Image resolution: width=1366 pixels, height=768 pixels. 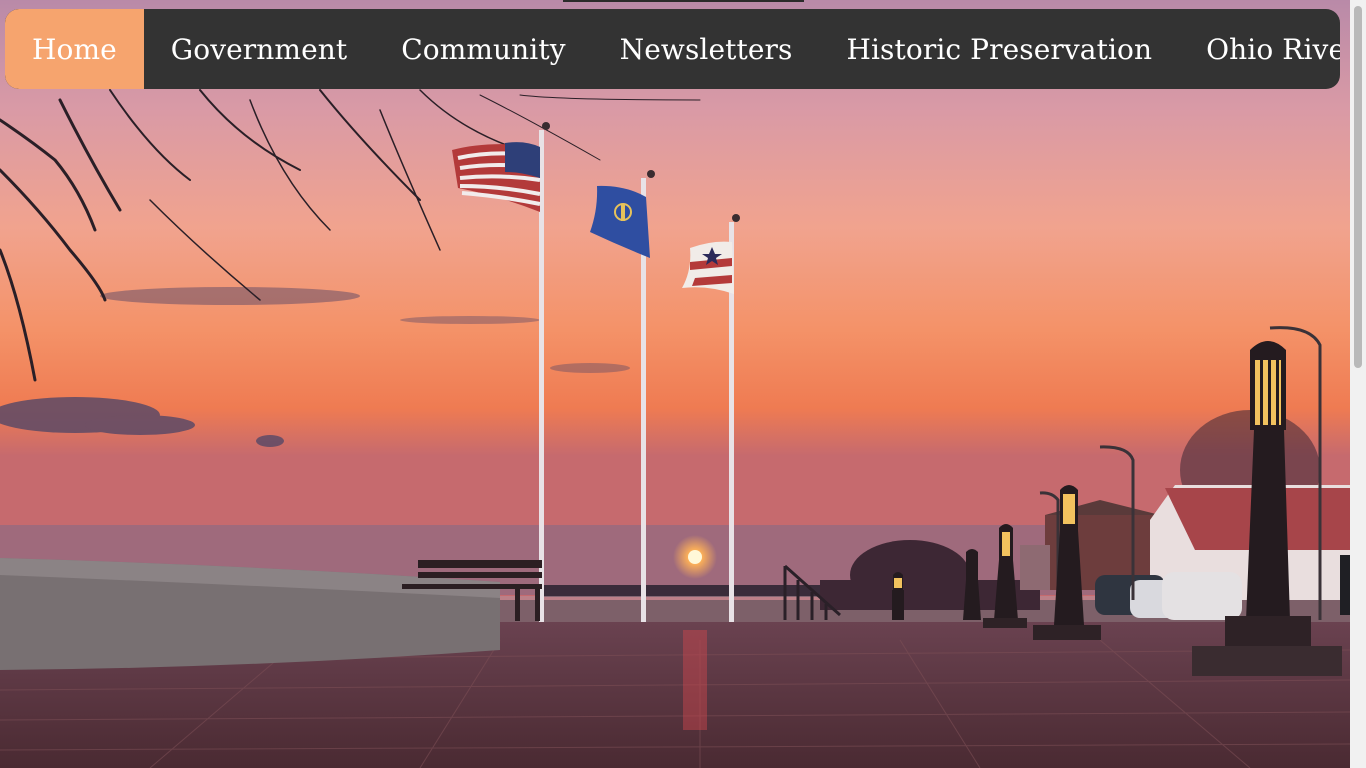 What do you see at coordinates (999, 49) in the screenshot?
I see `nav-historic-preservation: Historic Preservation` at bounding box center [999, 49].